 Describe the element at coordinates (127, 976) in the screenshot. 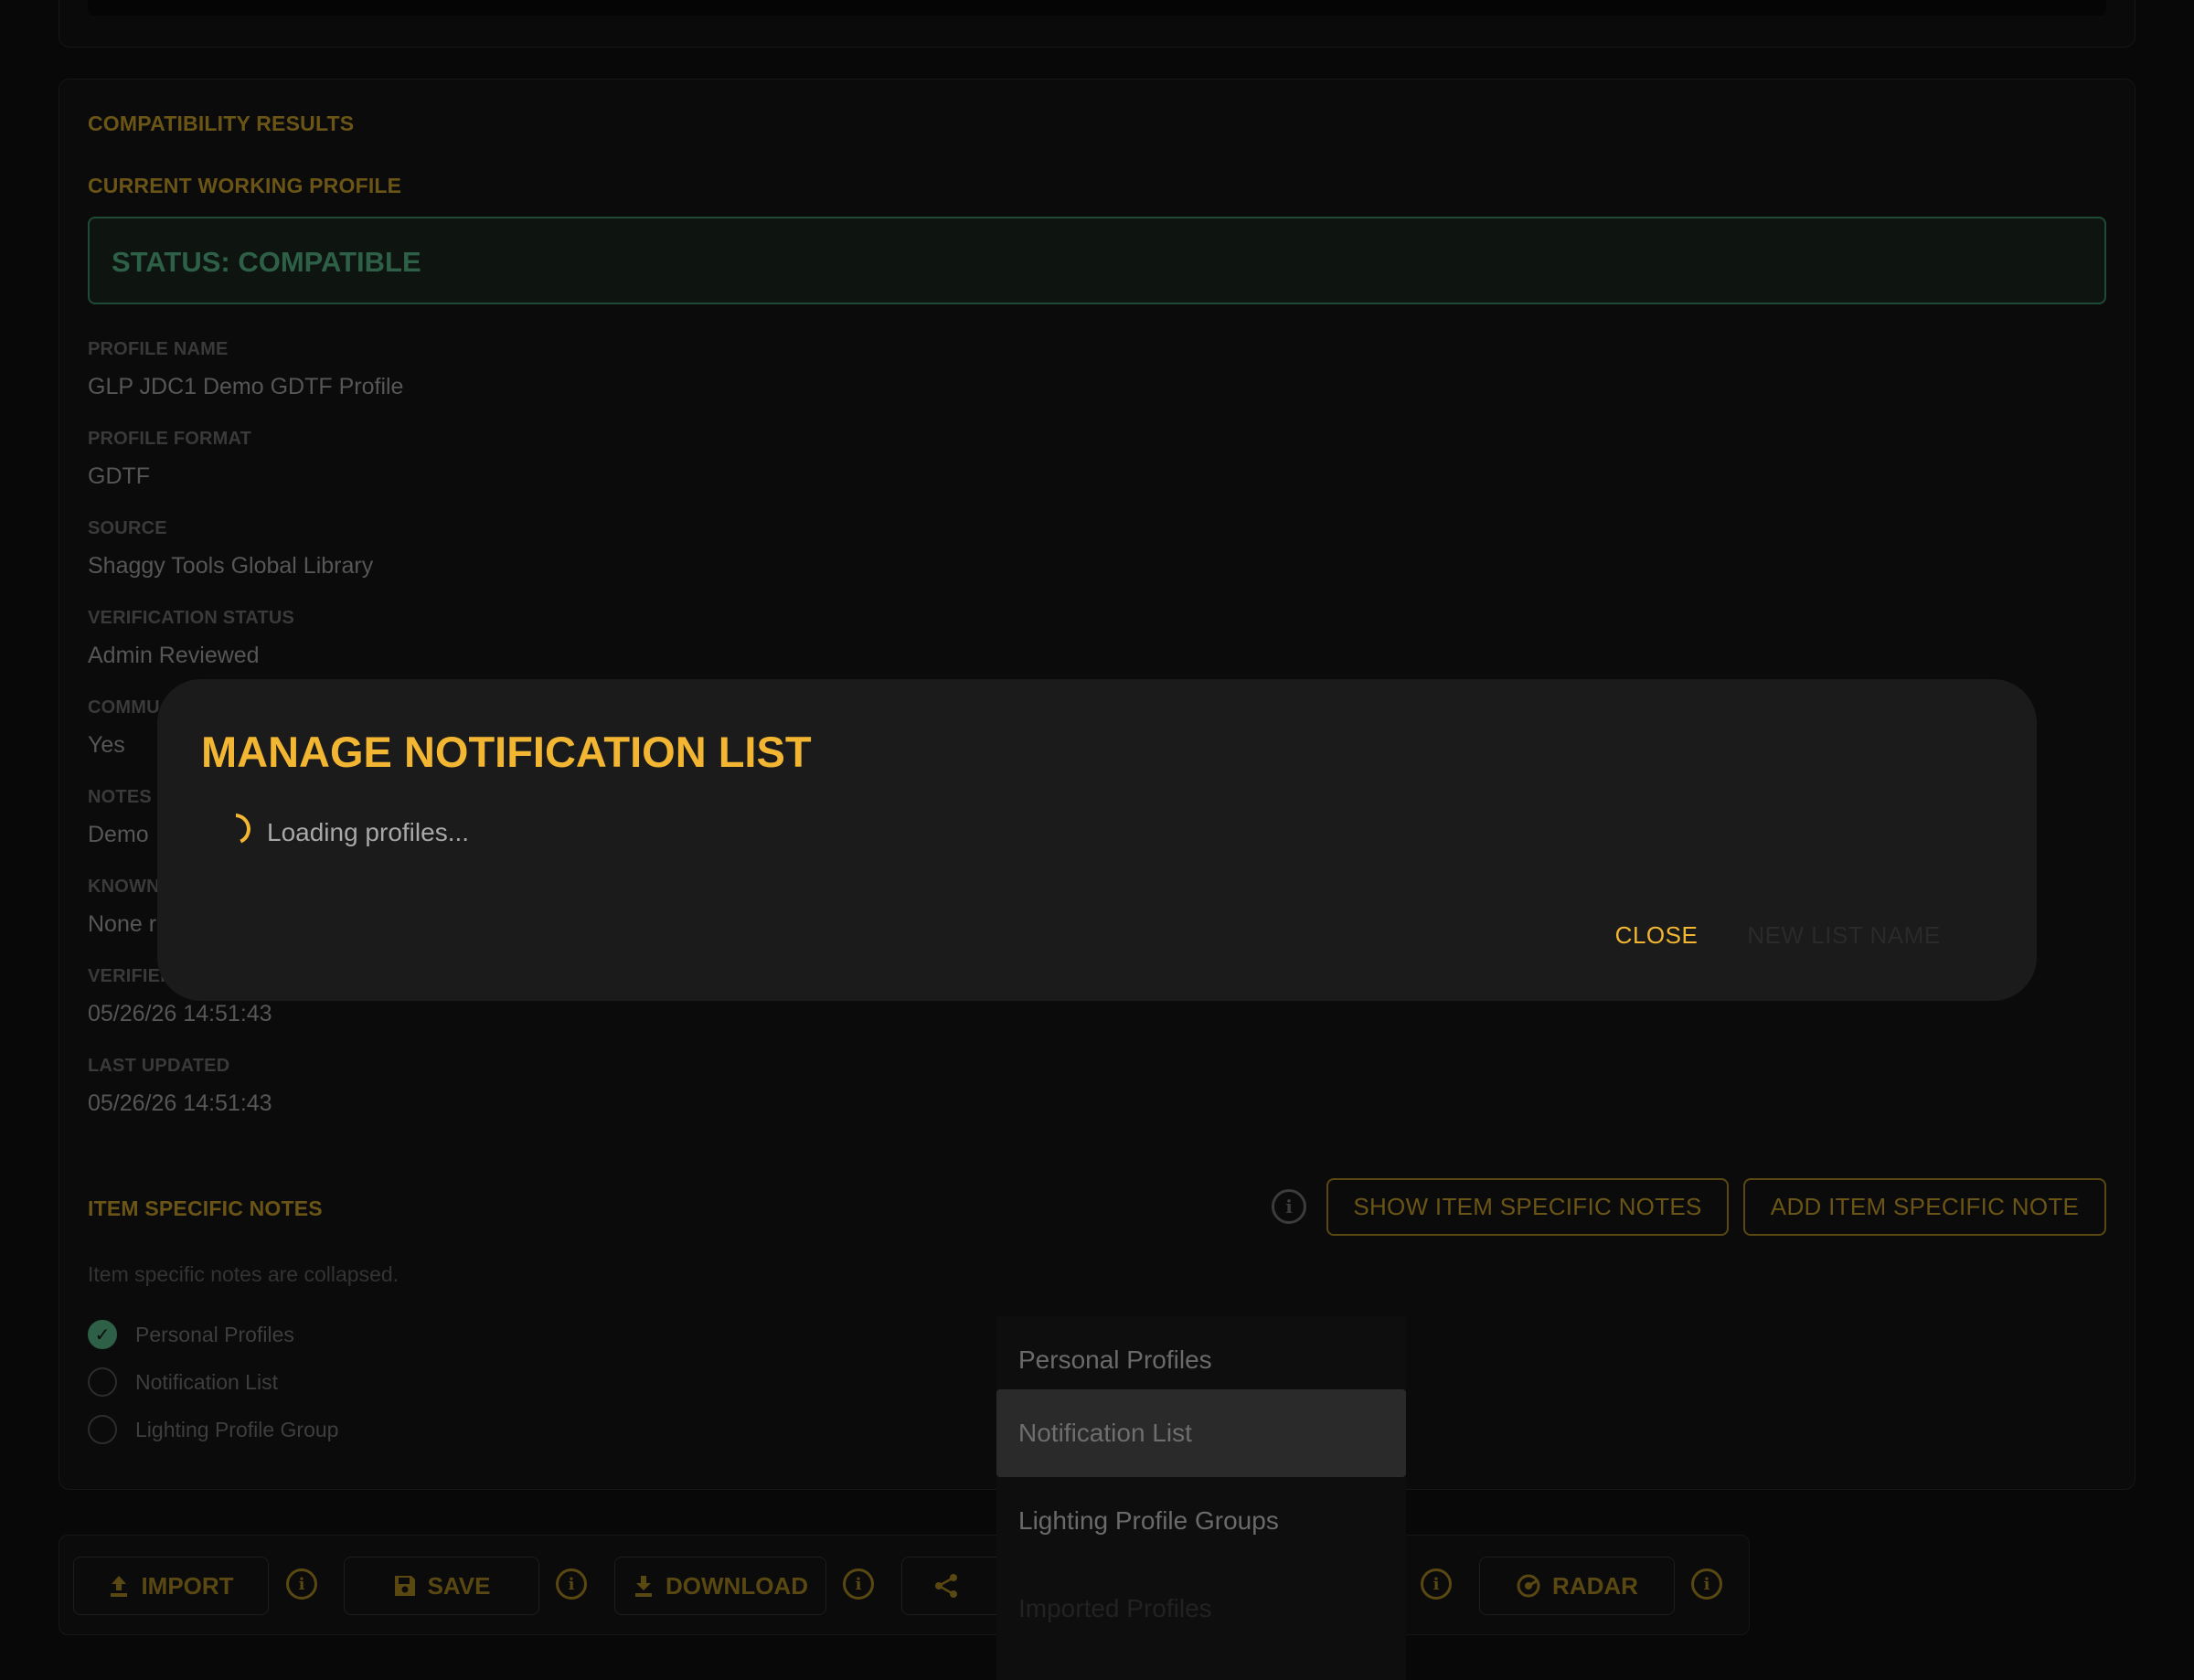

I see `field-label-verified: VERIFIEI` at that location.